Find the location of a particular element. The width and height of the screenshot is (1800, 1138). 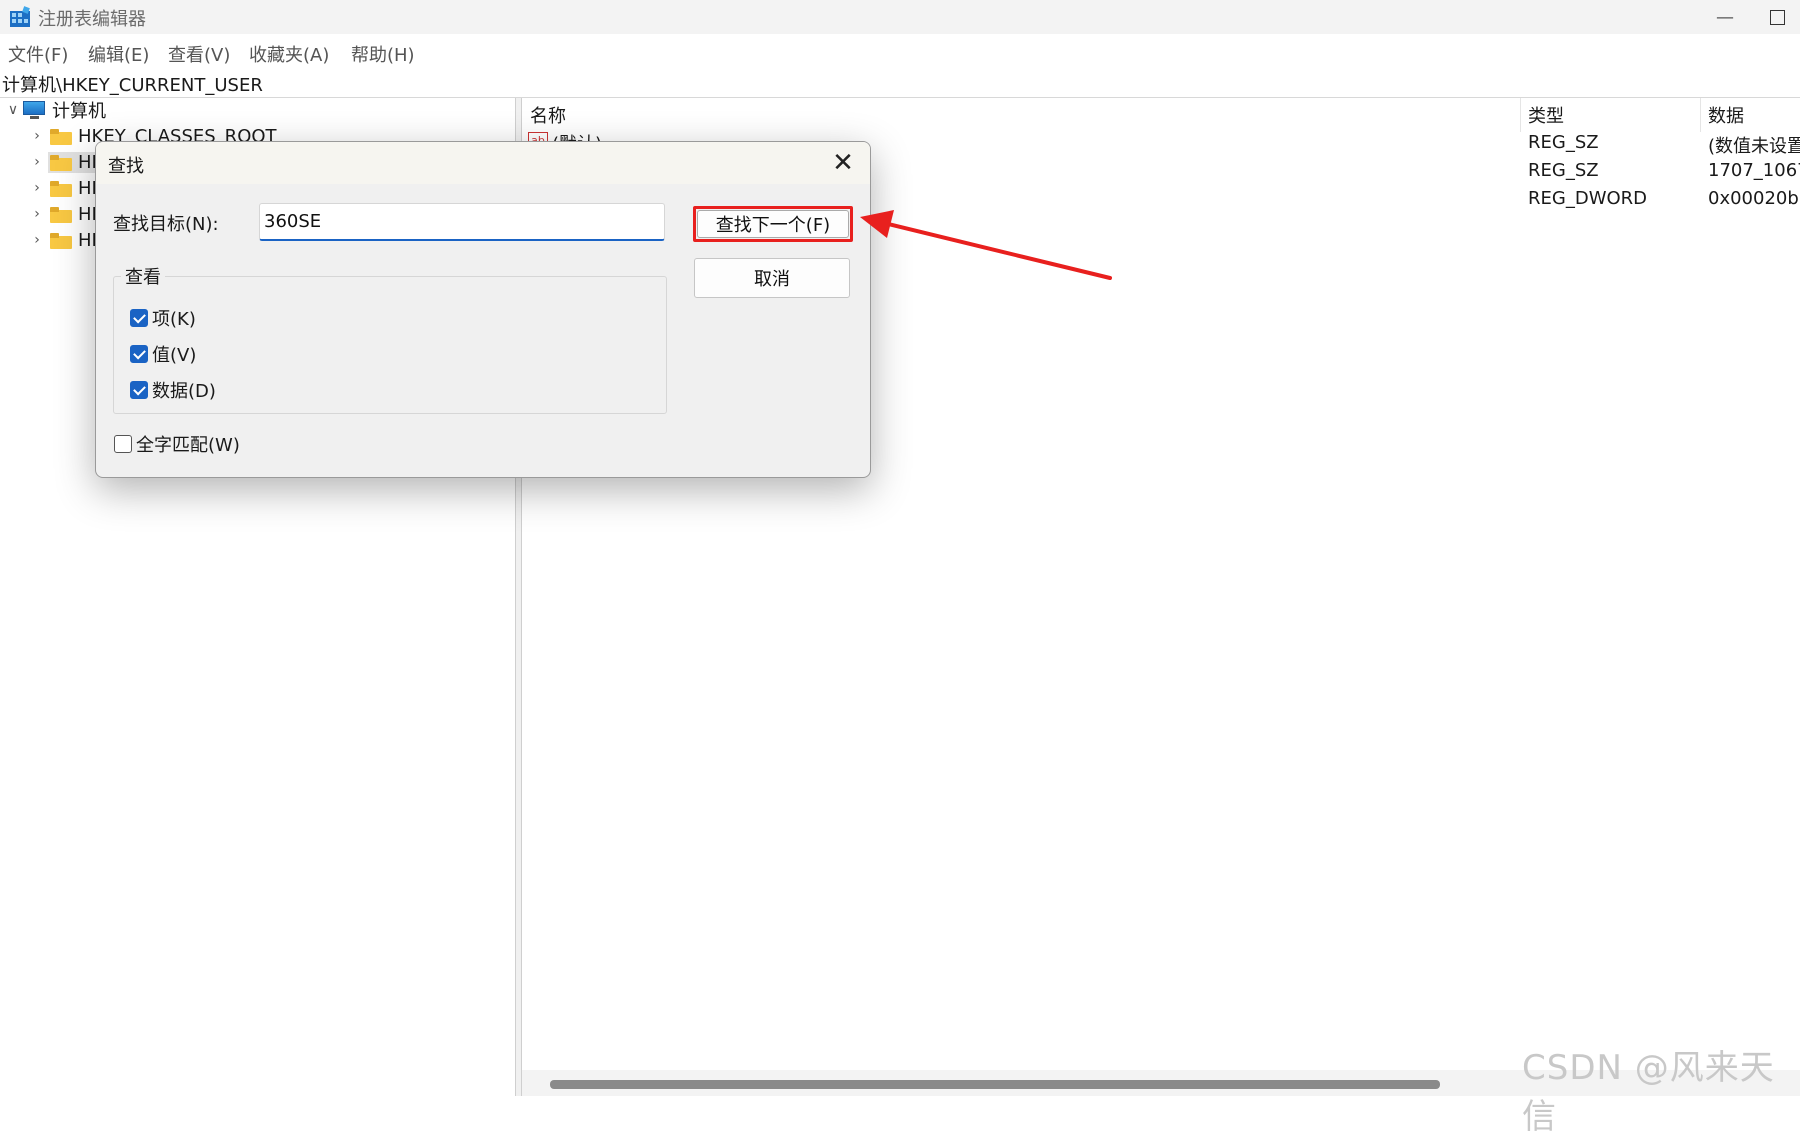

value-data: (数值未设置 is located at coordinates (1754, 146).